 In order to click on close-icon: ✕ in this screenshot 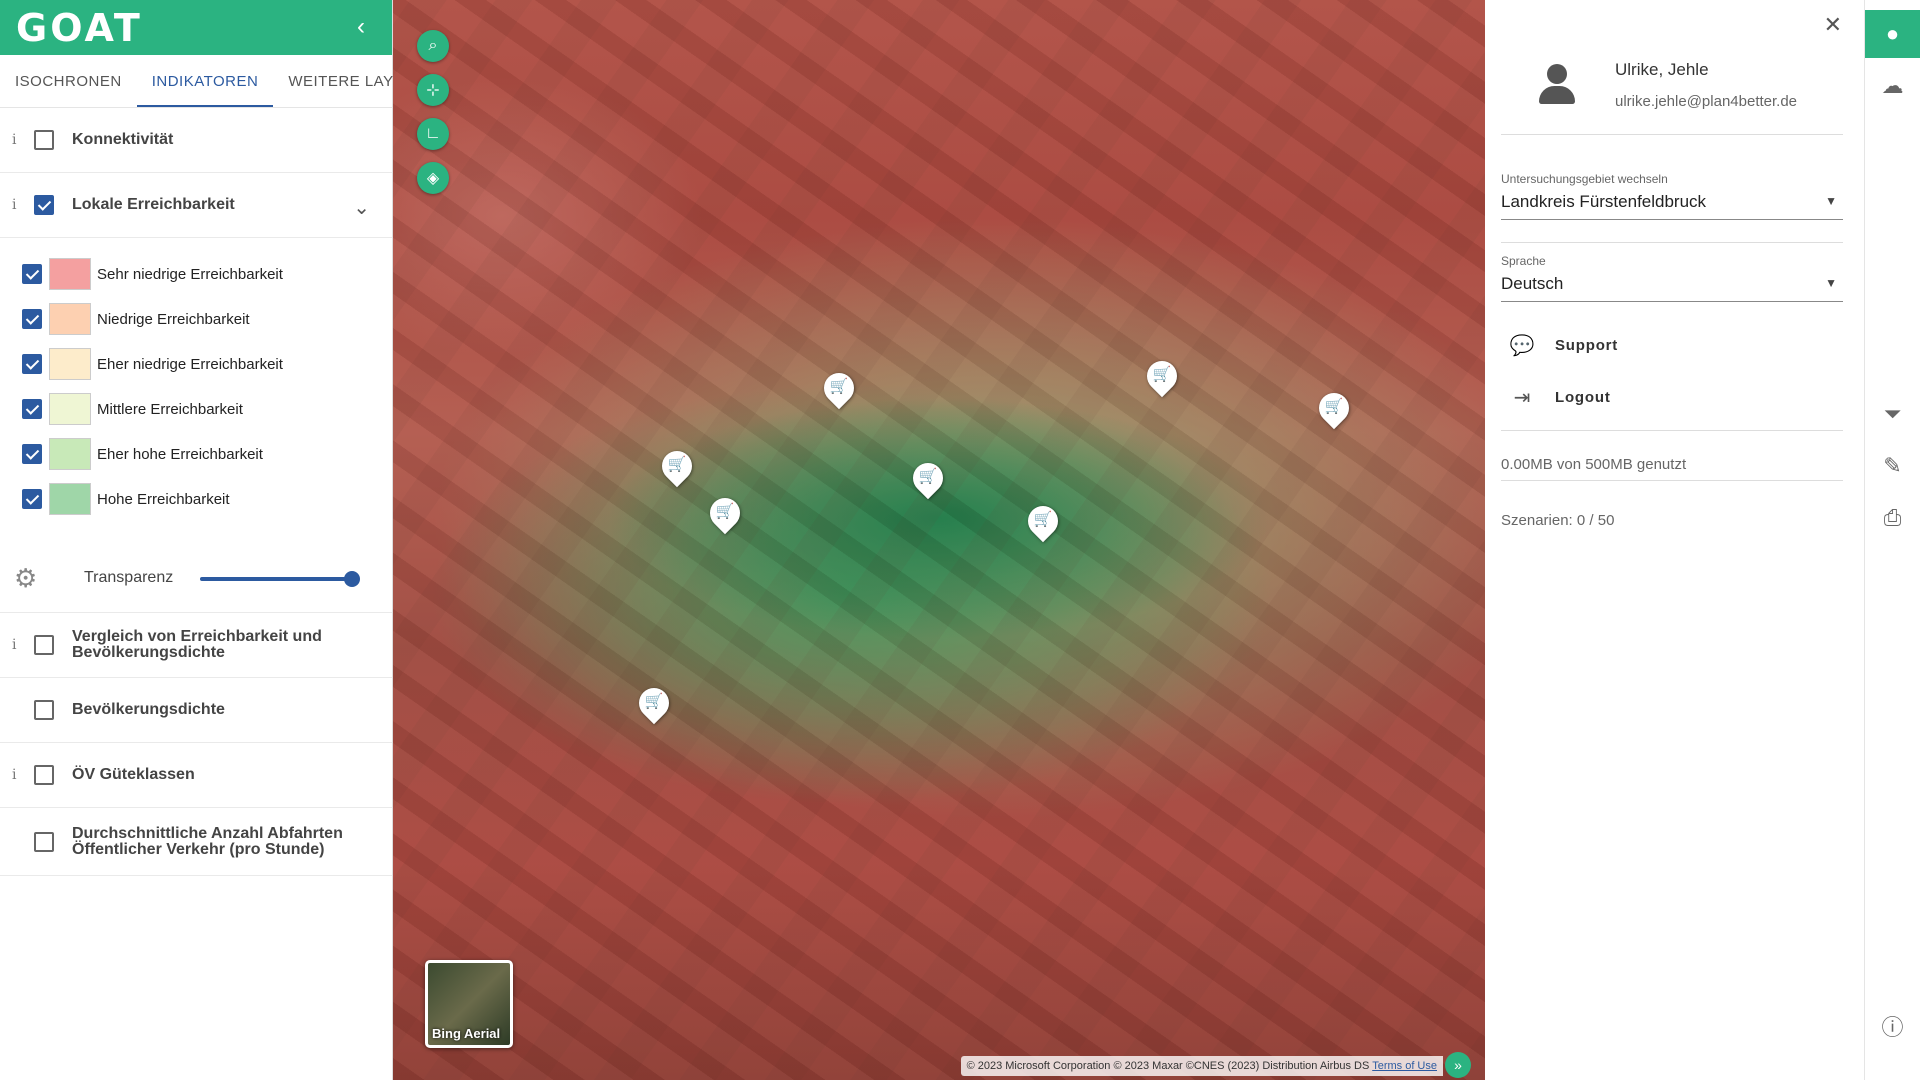, I will do `click(1833, 25)`.